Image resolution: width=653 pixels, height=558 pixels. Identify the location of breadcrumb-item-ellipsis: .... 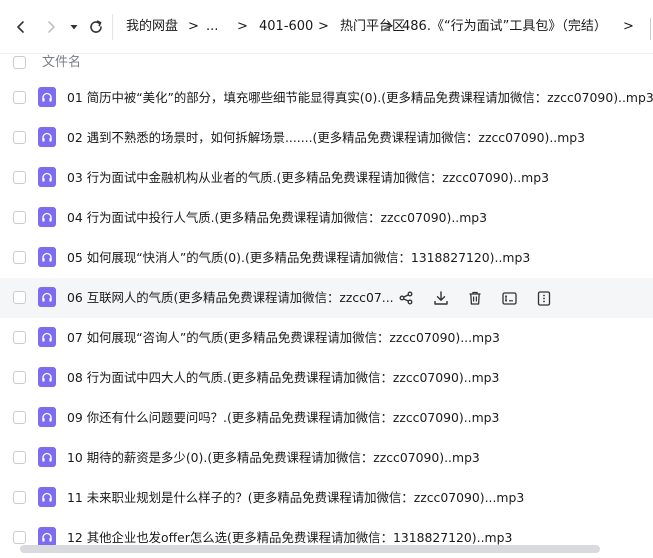
(212, 27).